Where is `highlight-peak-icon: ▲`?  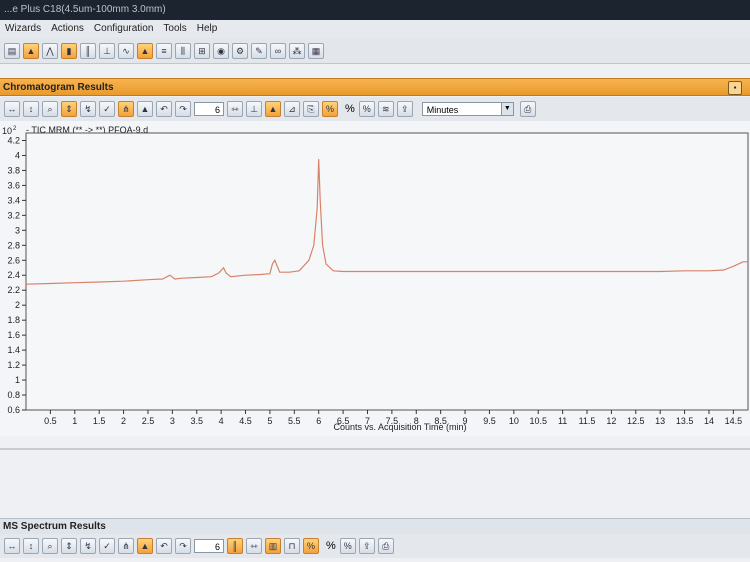 highlight-peak-icon: ▲ is located at coordinates (145, 50).